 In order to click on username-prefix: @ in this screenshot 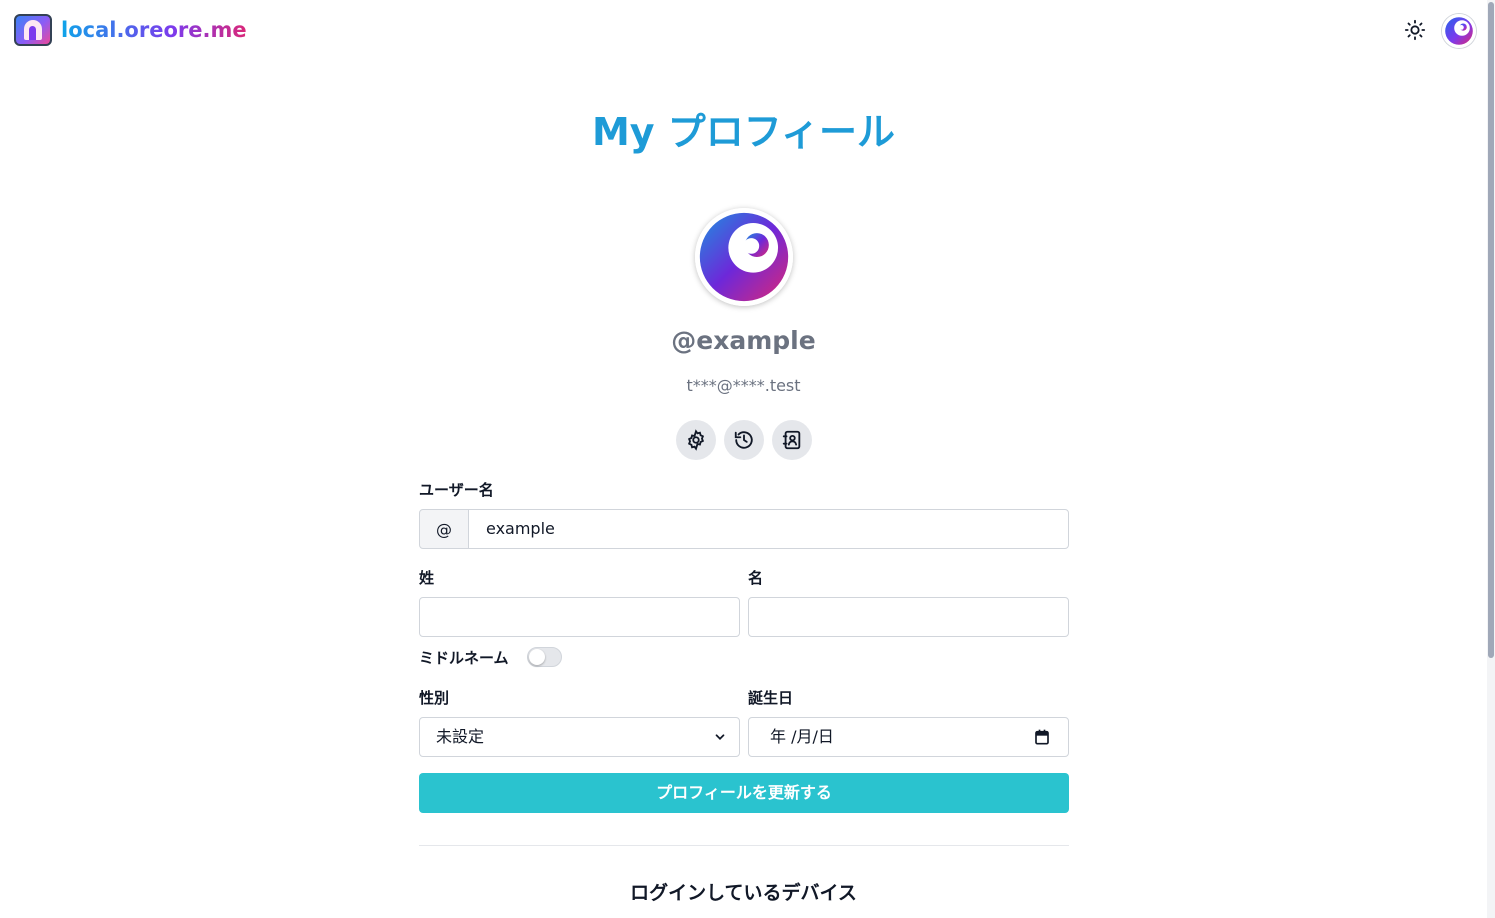, I will do `click(444, 529)`.